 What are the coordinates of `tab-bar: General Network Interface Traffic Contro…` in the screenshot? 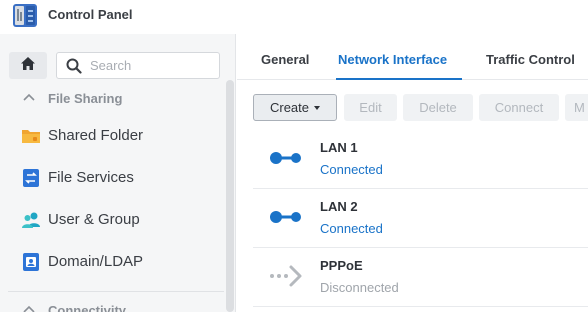 It's located at (412, 57).